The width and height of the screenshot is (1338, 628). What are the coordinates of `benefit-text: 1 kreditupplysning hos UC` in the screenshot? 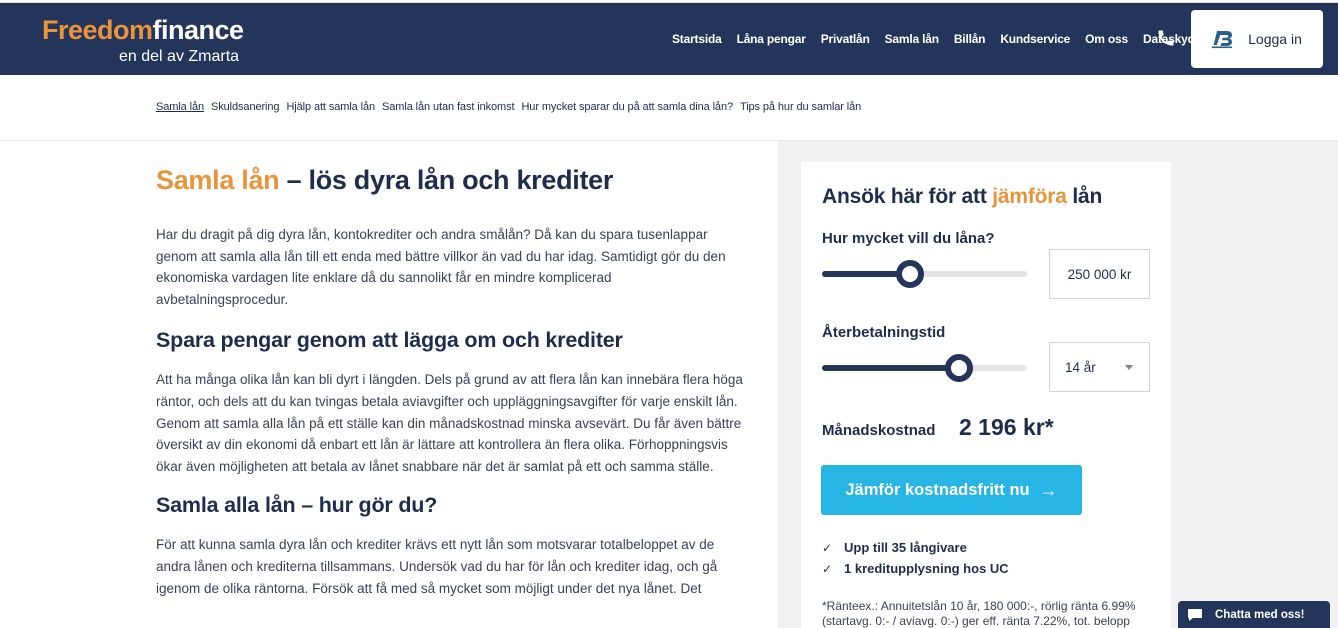 It's located at (926, 568).